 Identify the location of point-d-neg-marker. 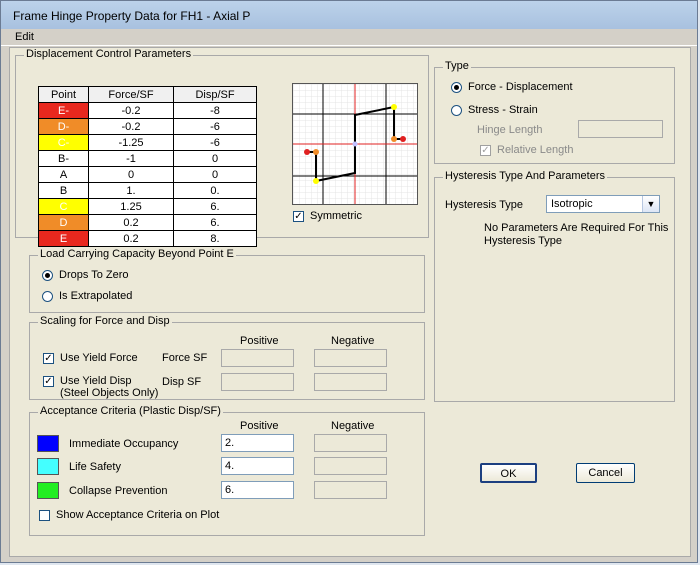
(316, 152).